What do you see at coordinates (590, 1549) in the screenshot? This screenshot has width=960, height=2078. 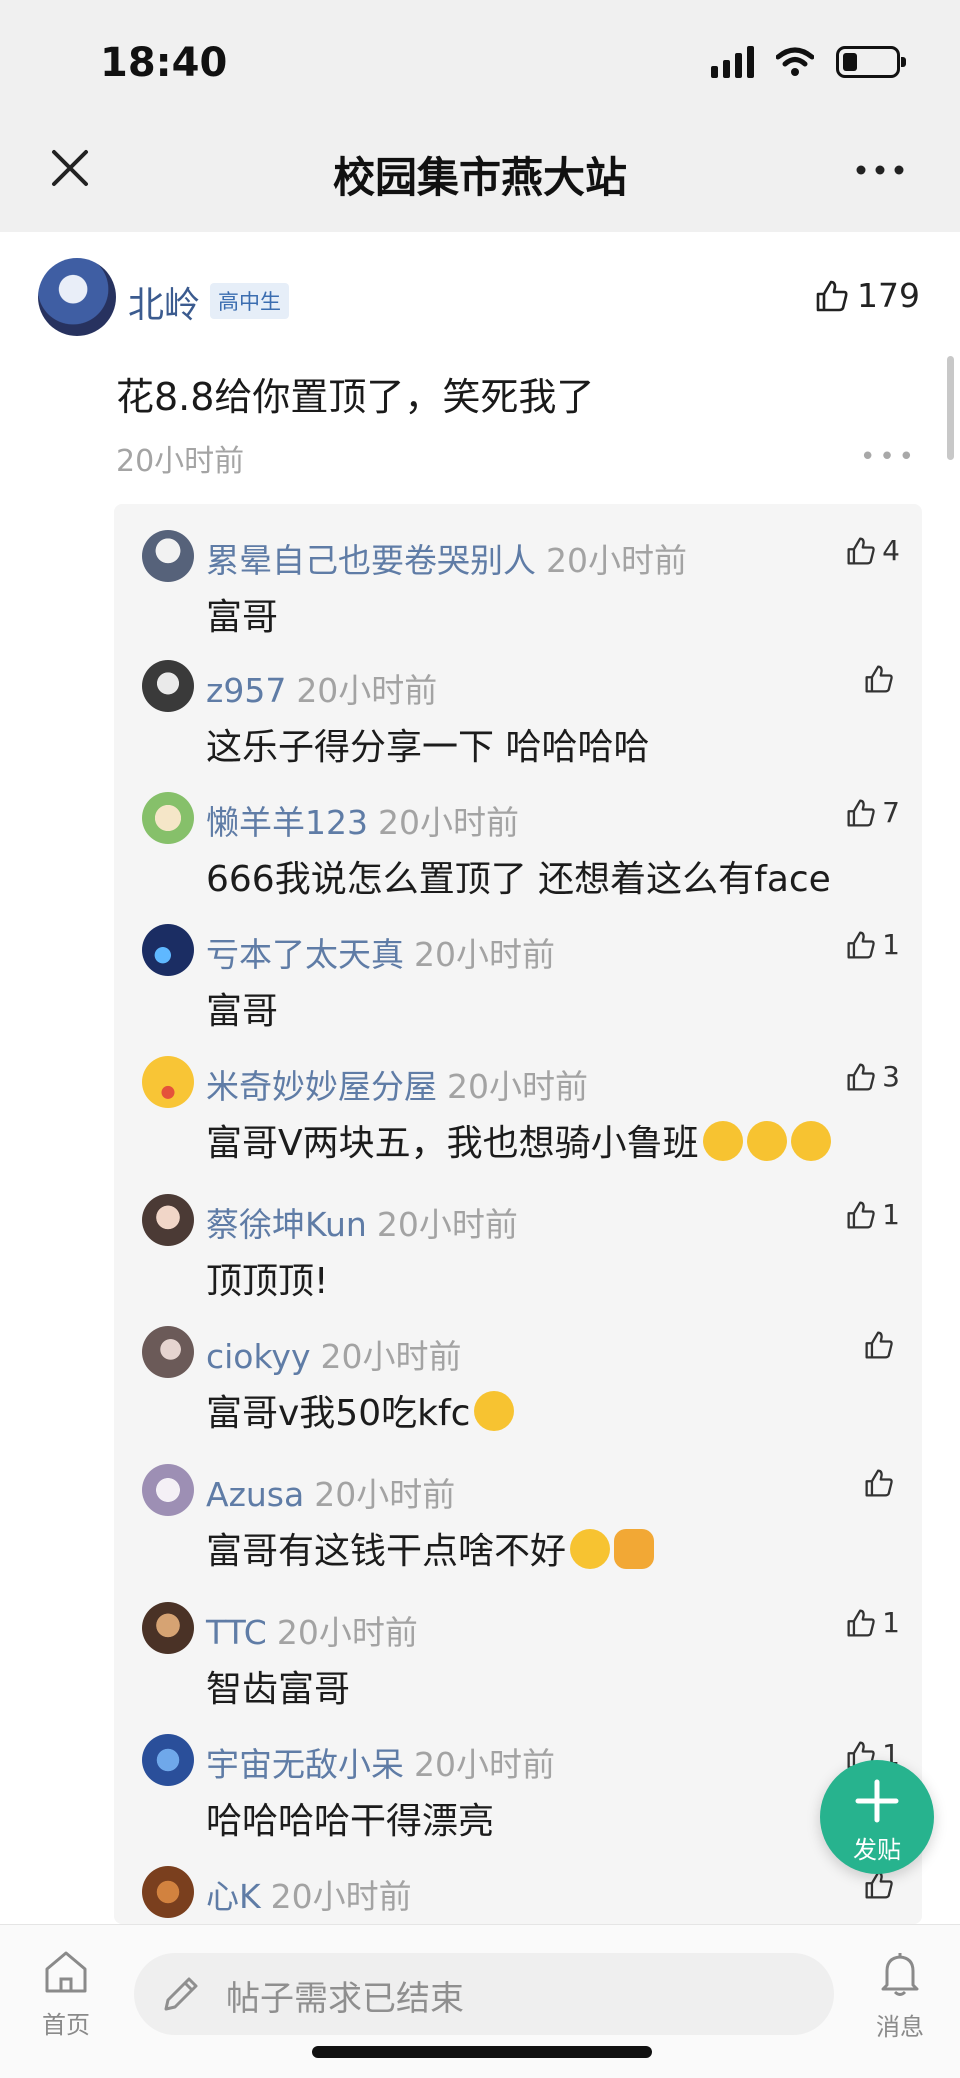 I see `sobbing-emoji-icon` at bounding box center [590, 1549].